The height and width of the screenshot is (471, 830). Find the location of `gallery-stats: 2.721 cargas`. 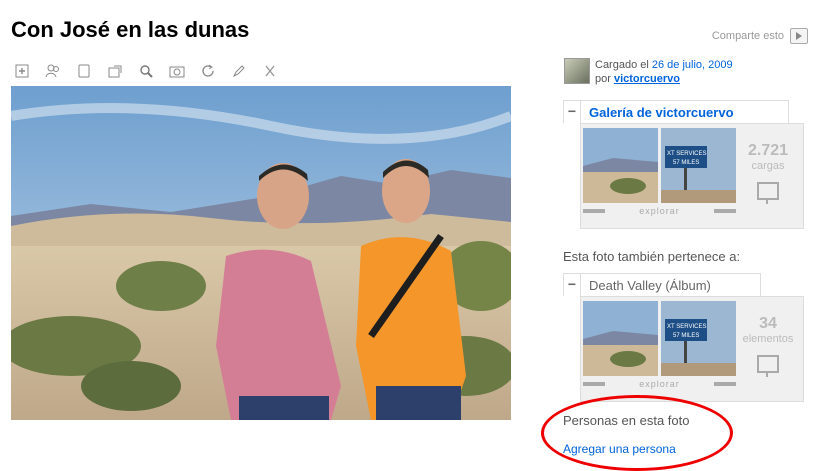

gallery-stats: 2.721 cargas is located at coordinates (768, 173).